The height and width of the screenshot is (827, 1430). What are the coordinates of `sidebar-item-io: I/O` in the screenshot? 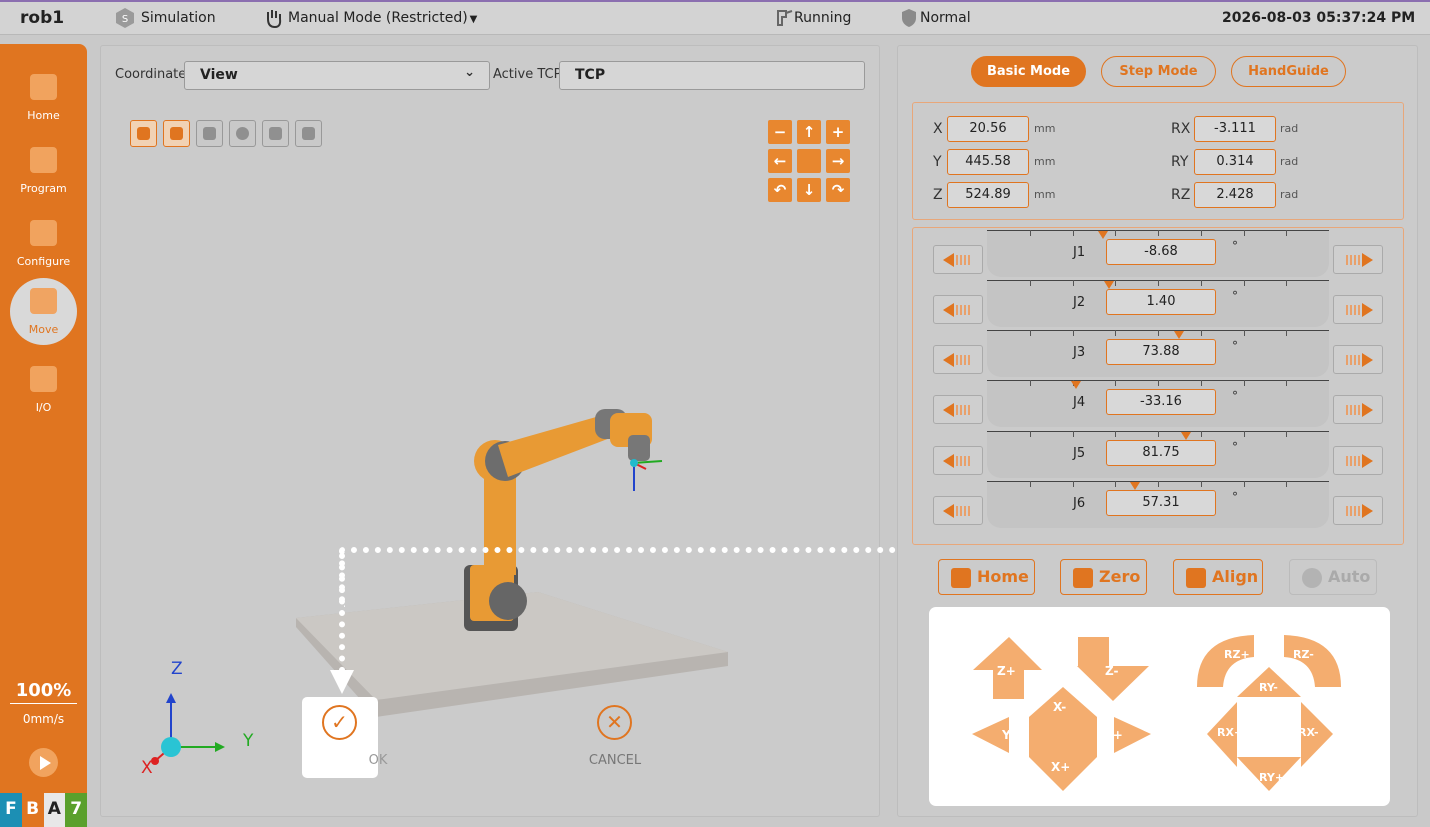 It's located at (43, 393).